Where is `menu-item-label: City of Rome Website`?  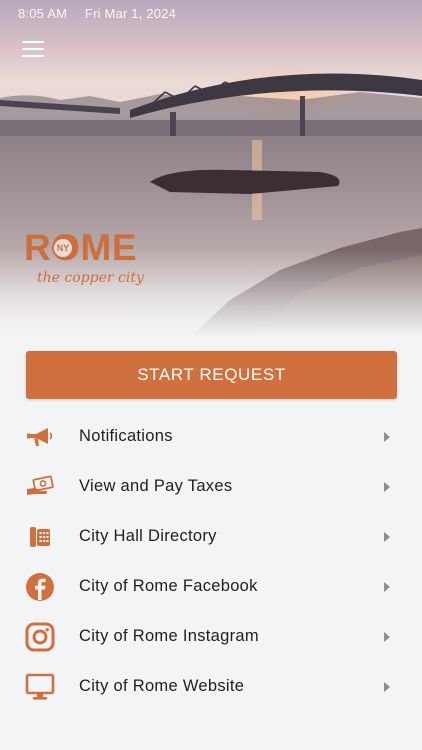
menu-item-label: City of Rome Website is located at coordinates (162, 686).